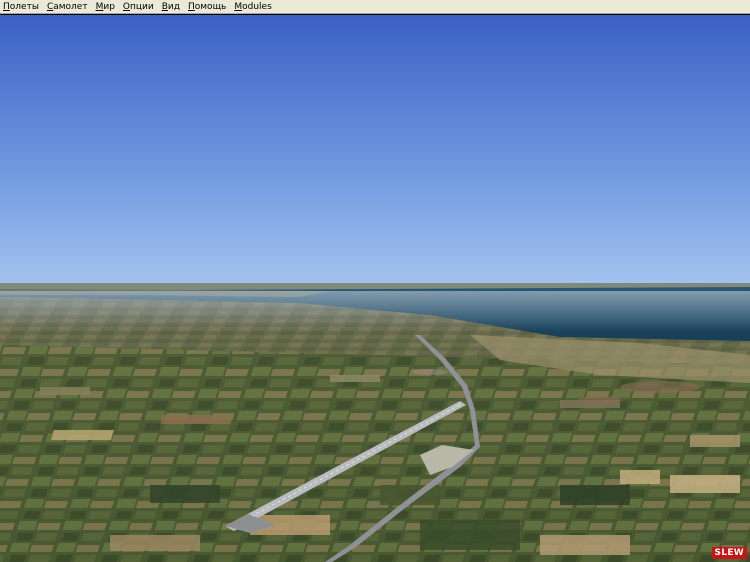 Image resolution: width=750 pixels, height=562 pixels. What do you see at coordinates (729, 553) in the screenshot?
I see `slew-mode-badge: SLEW` at bounding box center [729, 553].